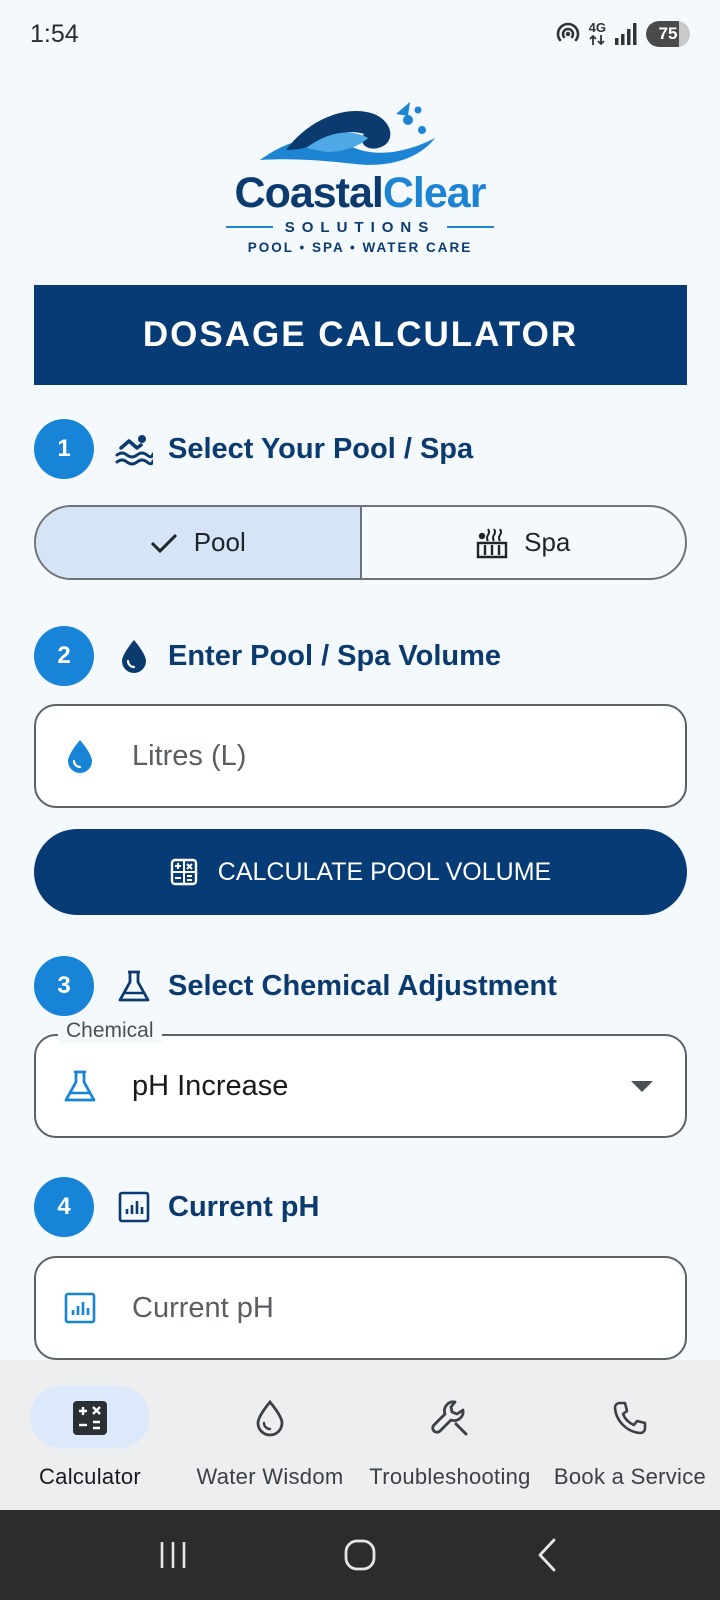 Image resolution: width=720 pixels, height=1600 pixels. I want to click on brand-name-part1: Coastal, so click(309, 193).